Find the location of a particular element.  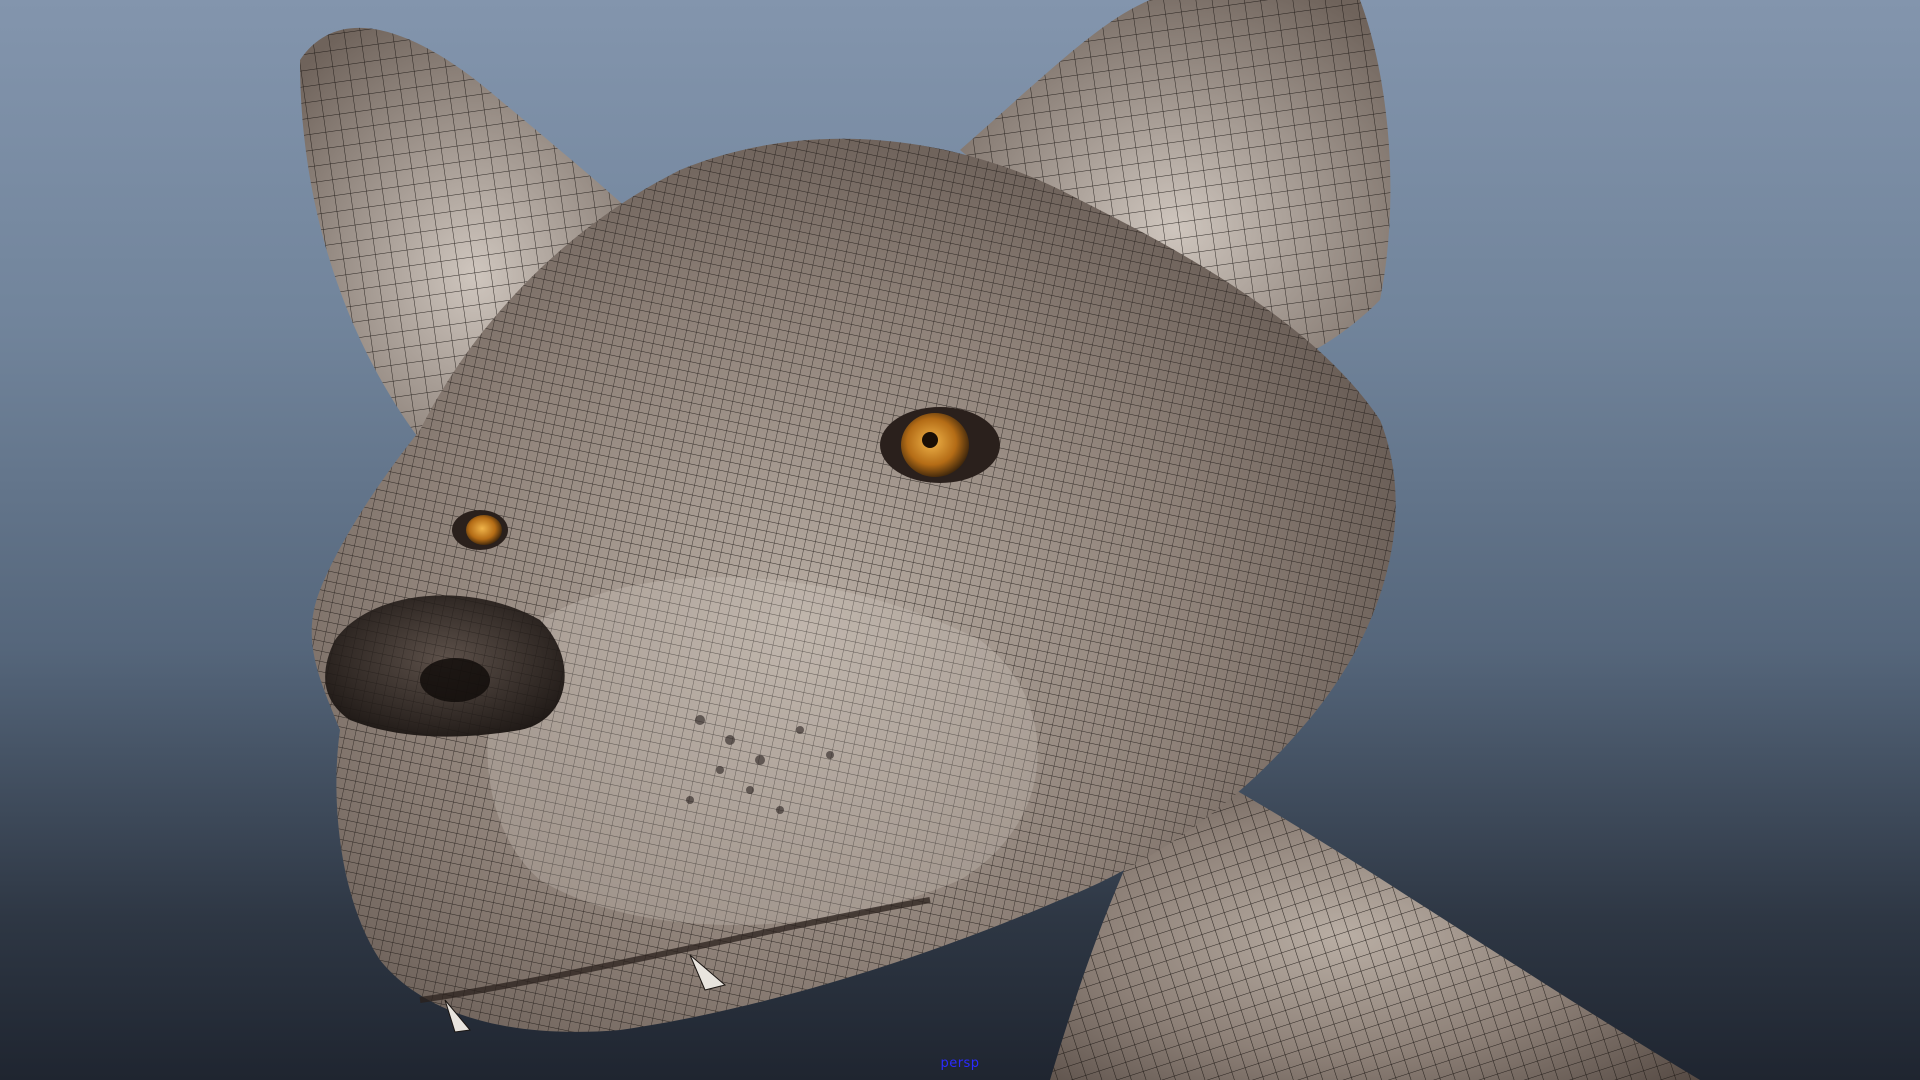

left-eye is located at coordinates (480, 530).